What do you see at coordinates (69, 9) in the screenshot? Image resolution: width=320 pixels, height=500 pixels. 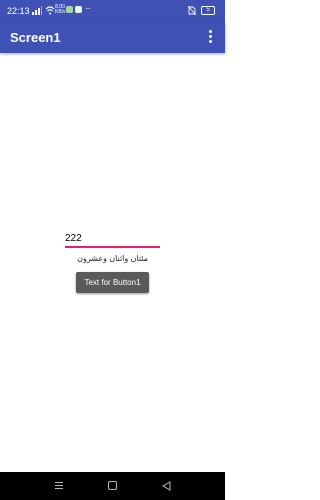 I see `notification-app-icon` at bounding box center [69, 9].